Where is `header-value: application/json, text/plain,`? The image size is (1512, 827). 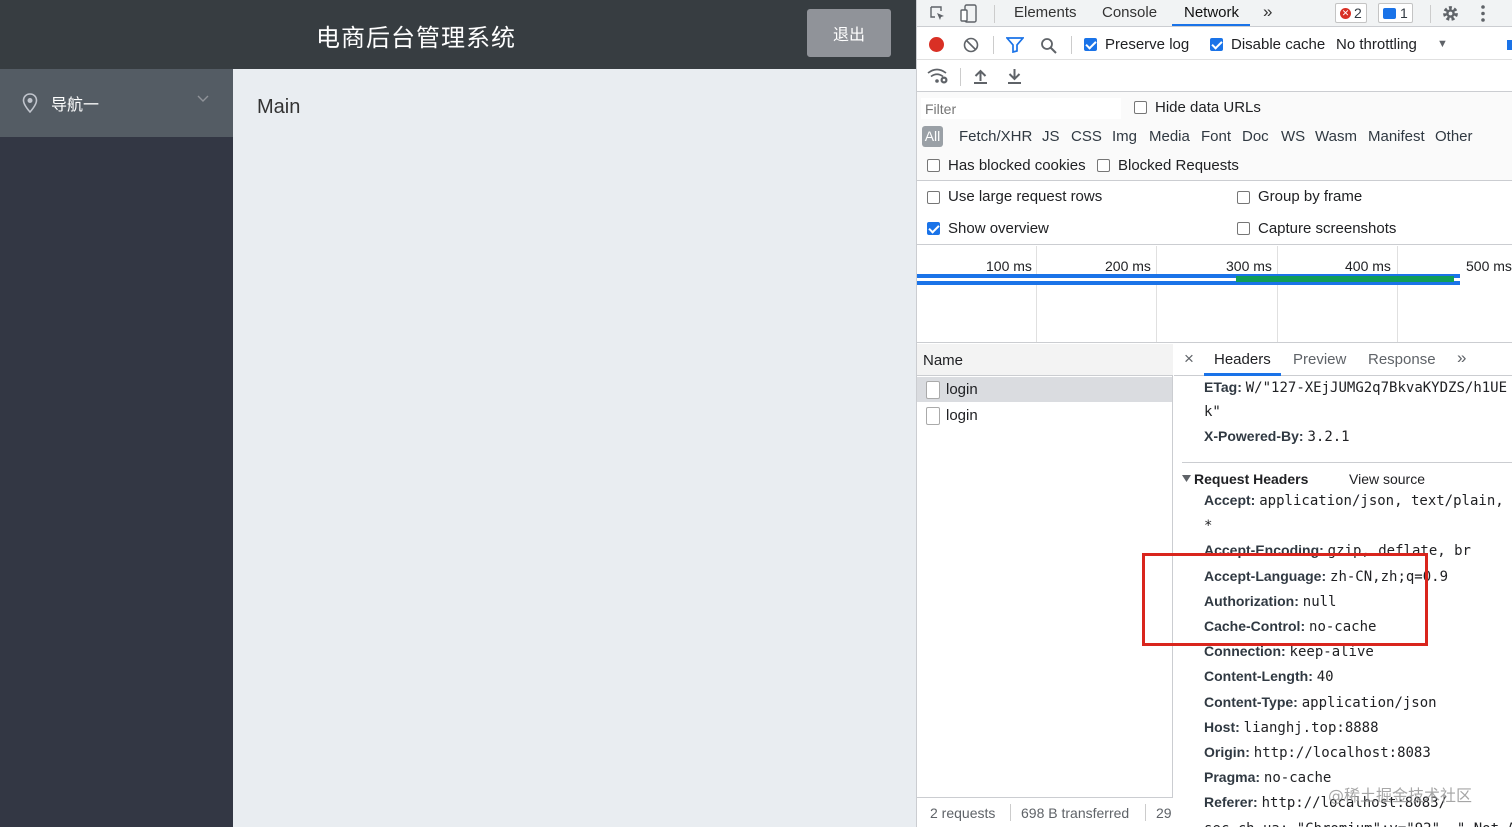 header-value: application/json, text/plain, is located at coordinates (1381, 501).